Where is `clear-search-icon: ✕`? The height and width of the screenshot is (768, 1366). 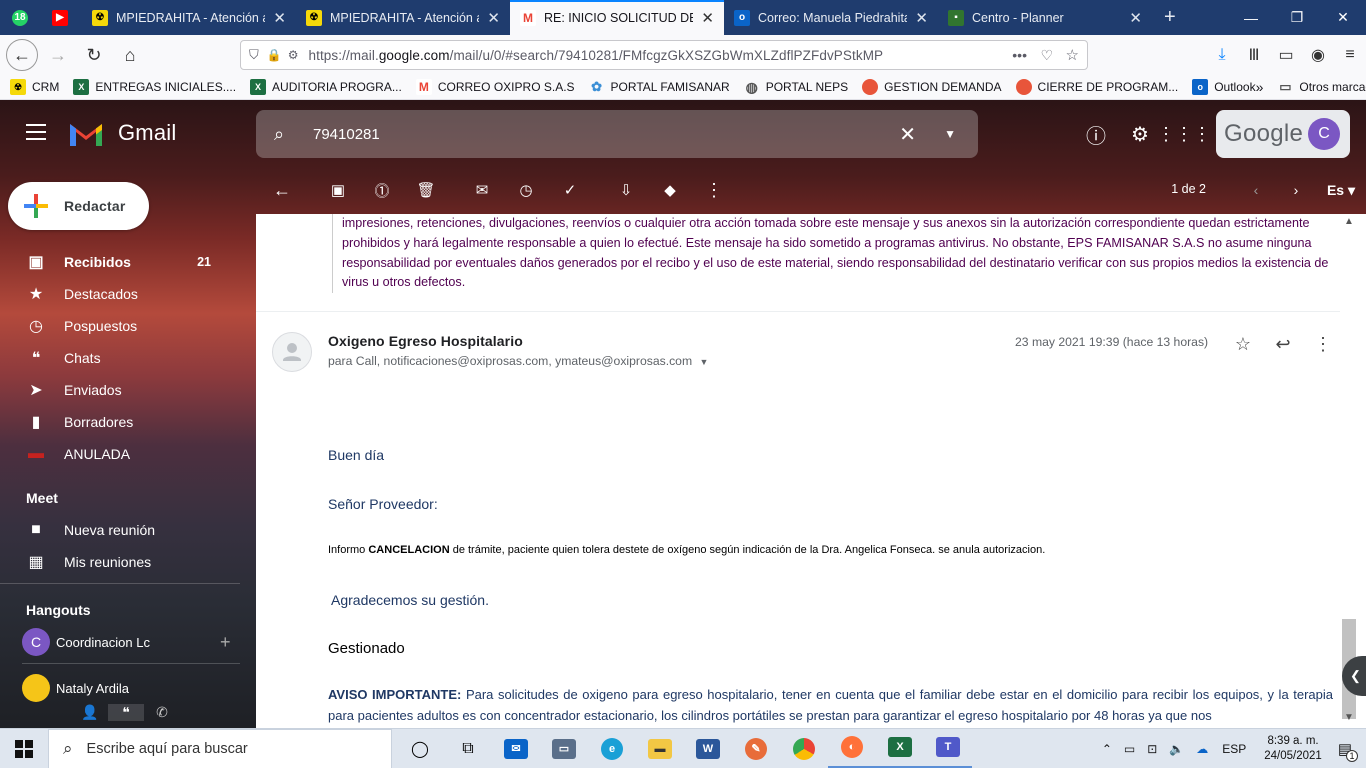 clear-search-icon: ✕ is located at coordinates (907, 134).